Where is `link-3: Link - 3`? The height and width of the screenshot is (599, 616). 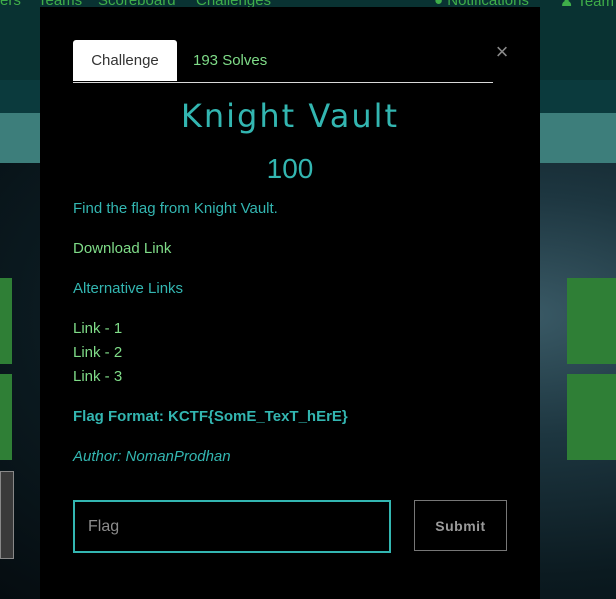 link-3: Link - 3 is located at coordinates (97, 376).